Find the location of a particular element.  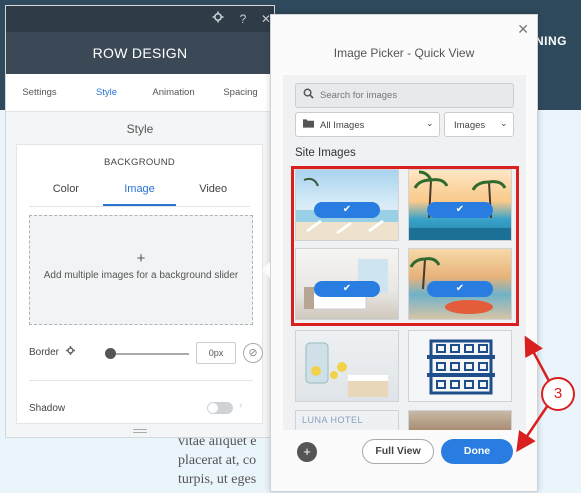

step-number-badge: 3 is located at coordinates (558, 394).